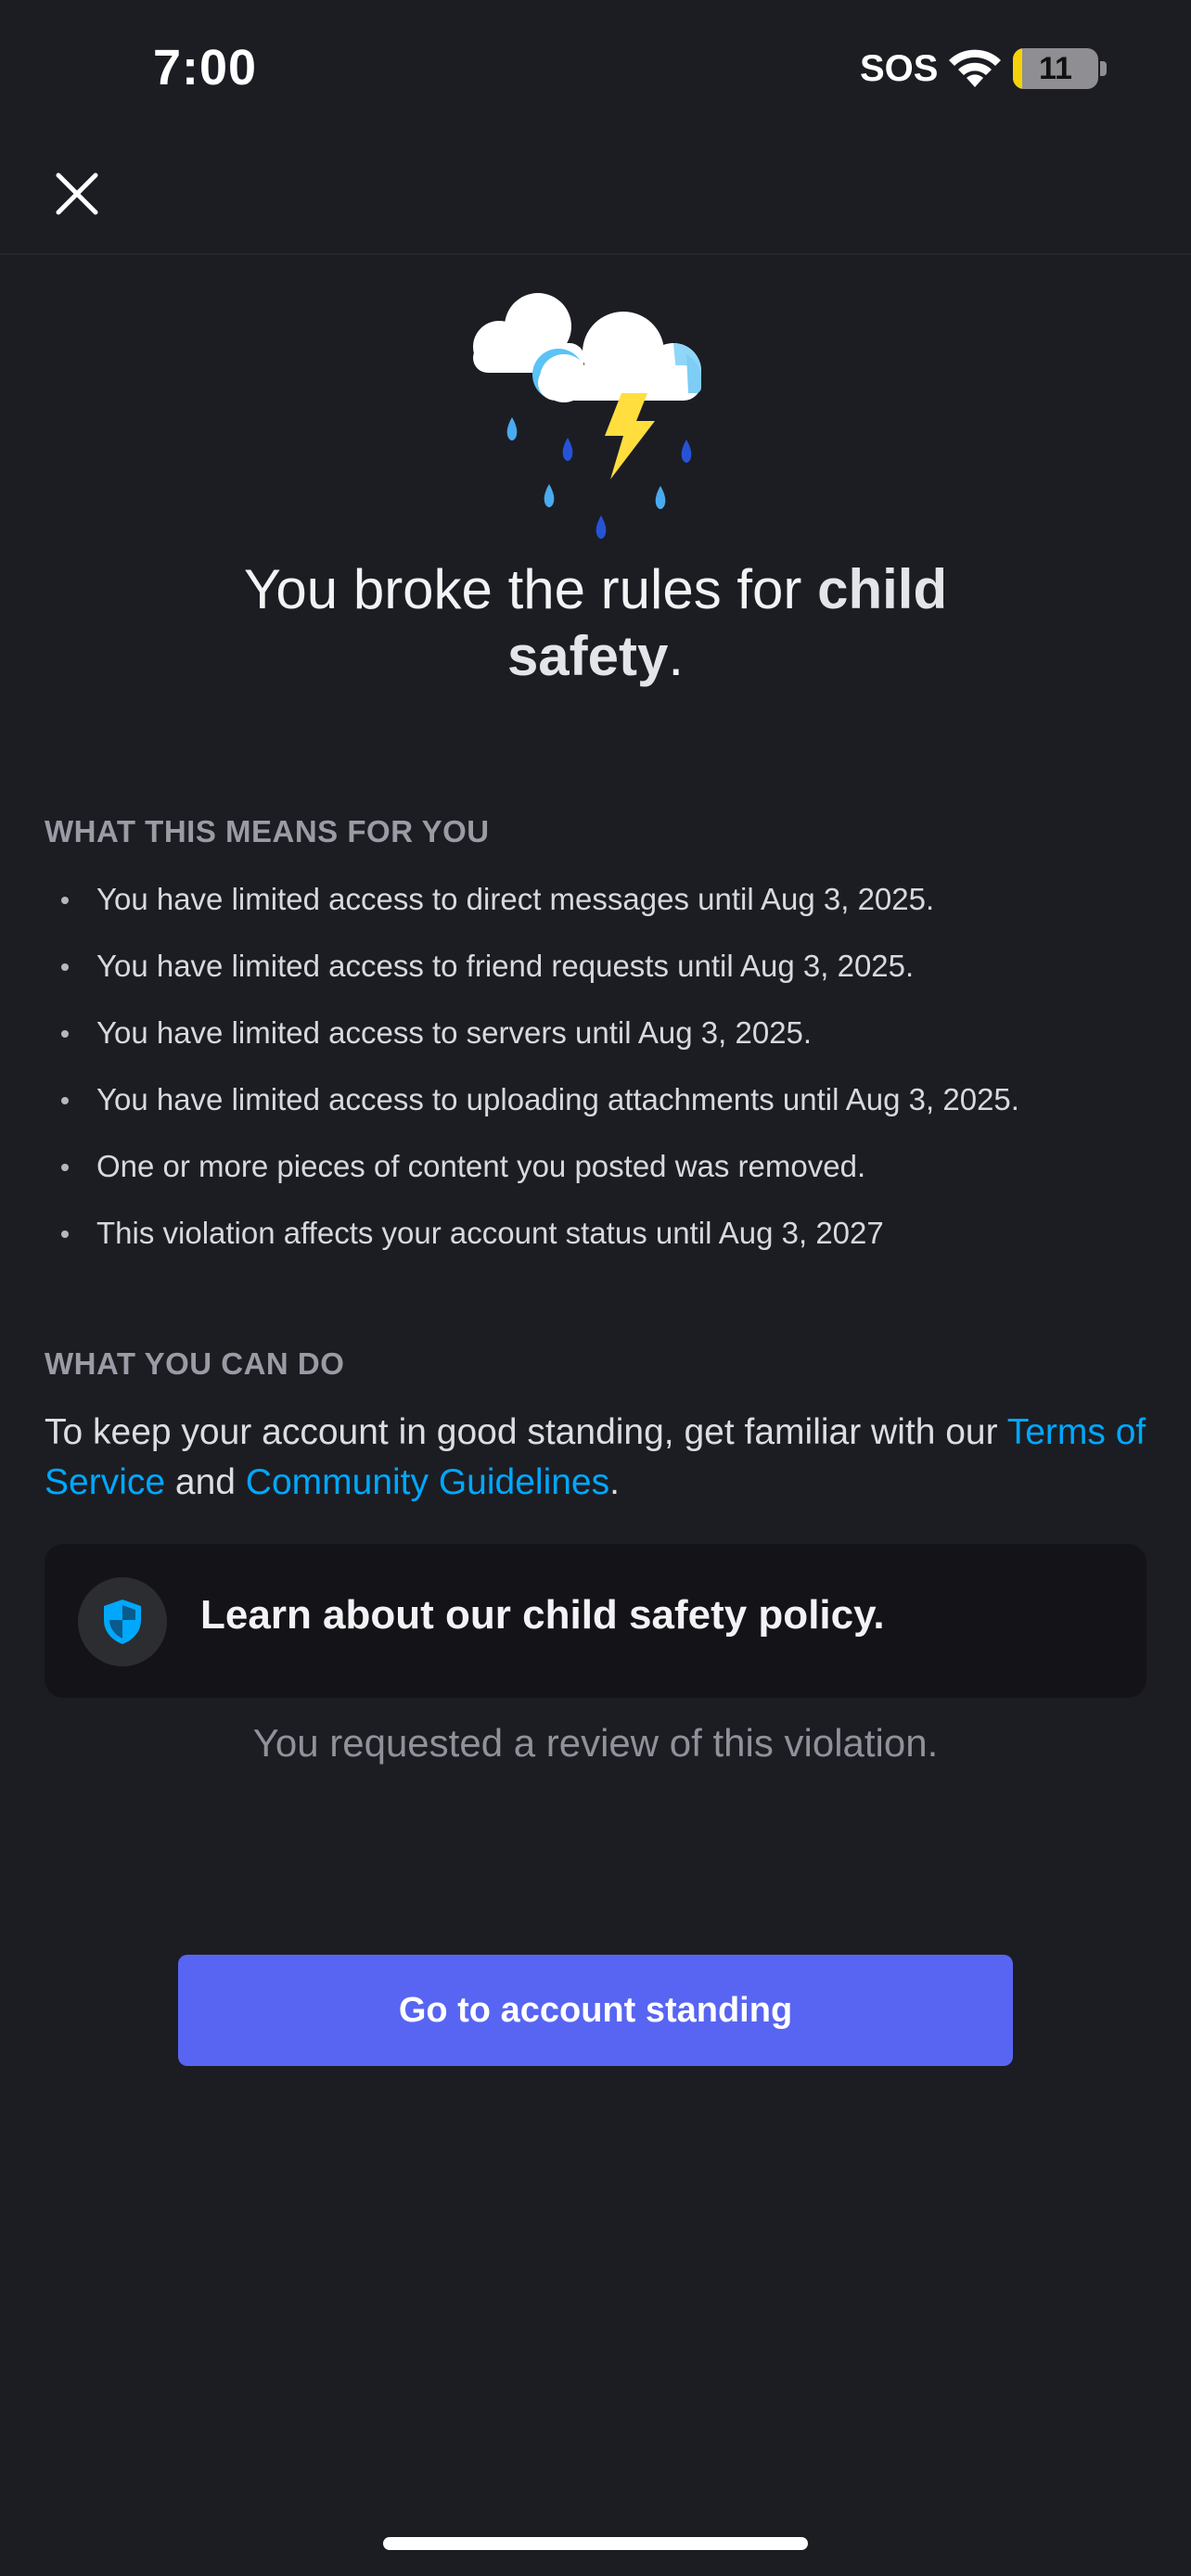 Image resolution: width=1191 pixels, height=2576 pixels. I want to click on status-time: 7:00, so click(205, 68).